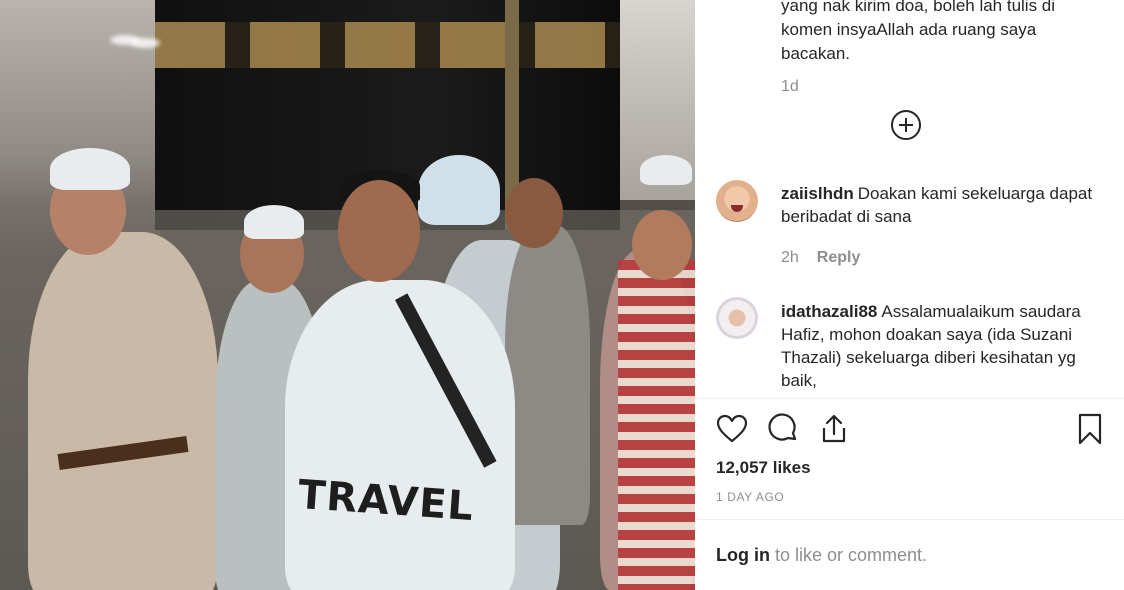  I want to click on divider, so click(909, 519).